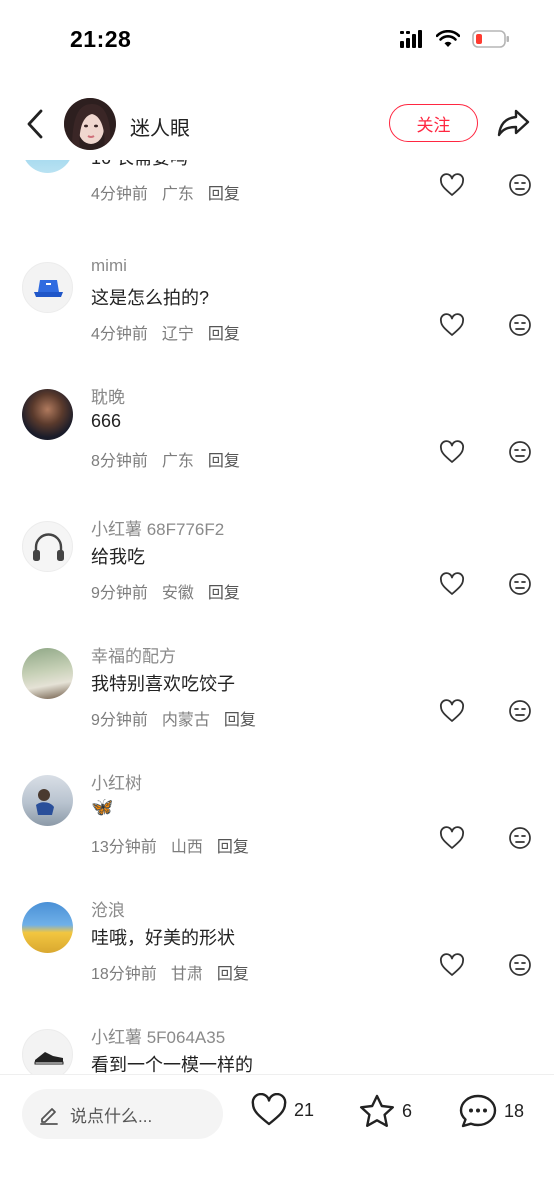 The image size is (554, 1200). I want to click on author-portrait-icon, so click(90, 124).